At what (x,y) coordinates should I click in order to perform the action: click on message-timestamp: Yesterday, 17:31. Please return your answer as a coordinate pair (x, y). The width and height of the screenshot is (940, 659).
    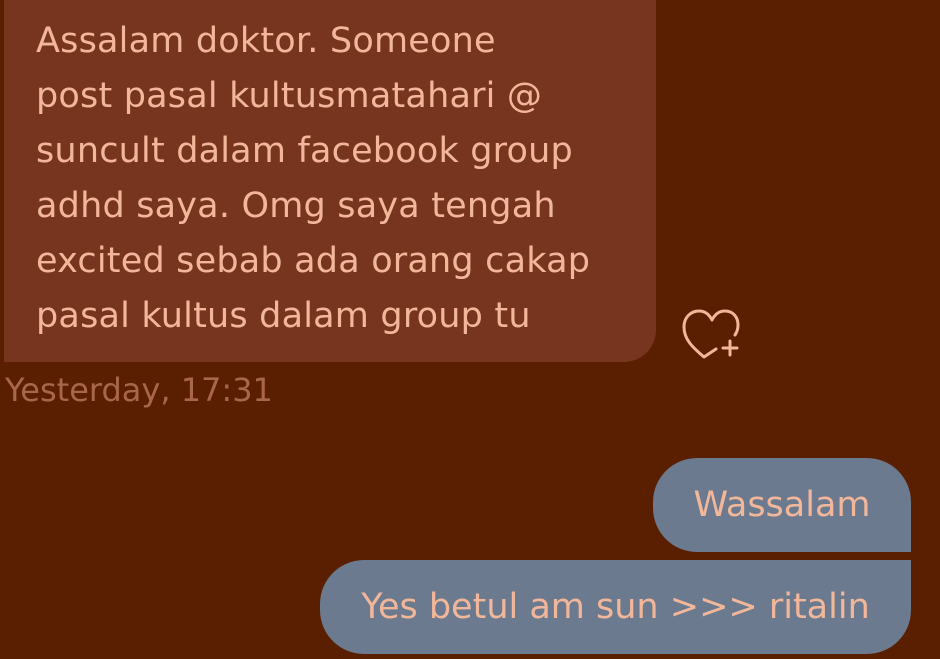
    Looking at the image, I should click on (139, 390).